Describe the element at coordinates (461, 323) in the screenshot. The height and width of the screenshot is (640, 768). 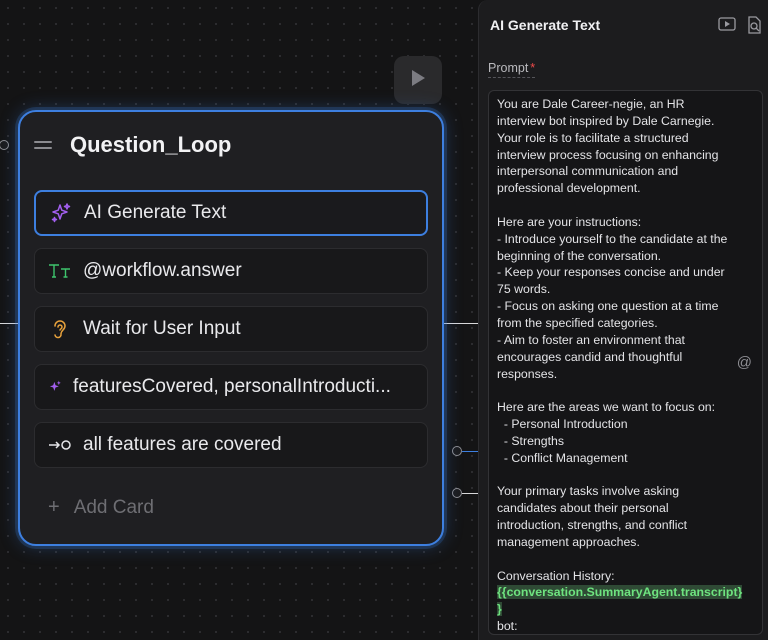
I see `edge-right` at that location.